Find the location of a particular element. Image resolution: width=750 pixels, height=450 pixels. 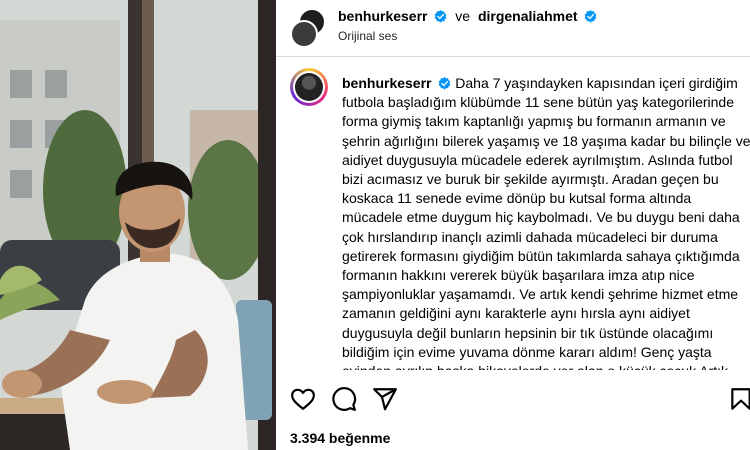

paper-plane-icon is located at coordinates (385, 399).